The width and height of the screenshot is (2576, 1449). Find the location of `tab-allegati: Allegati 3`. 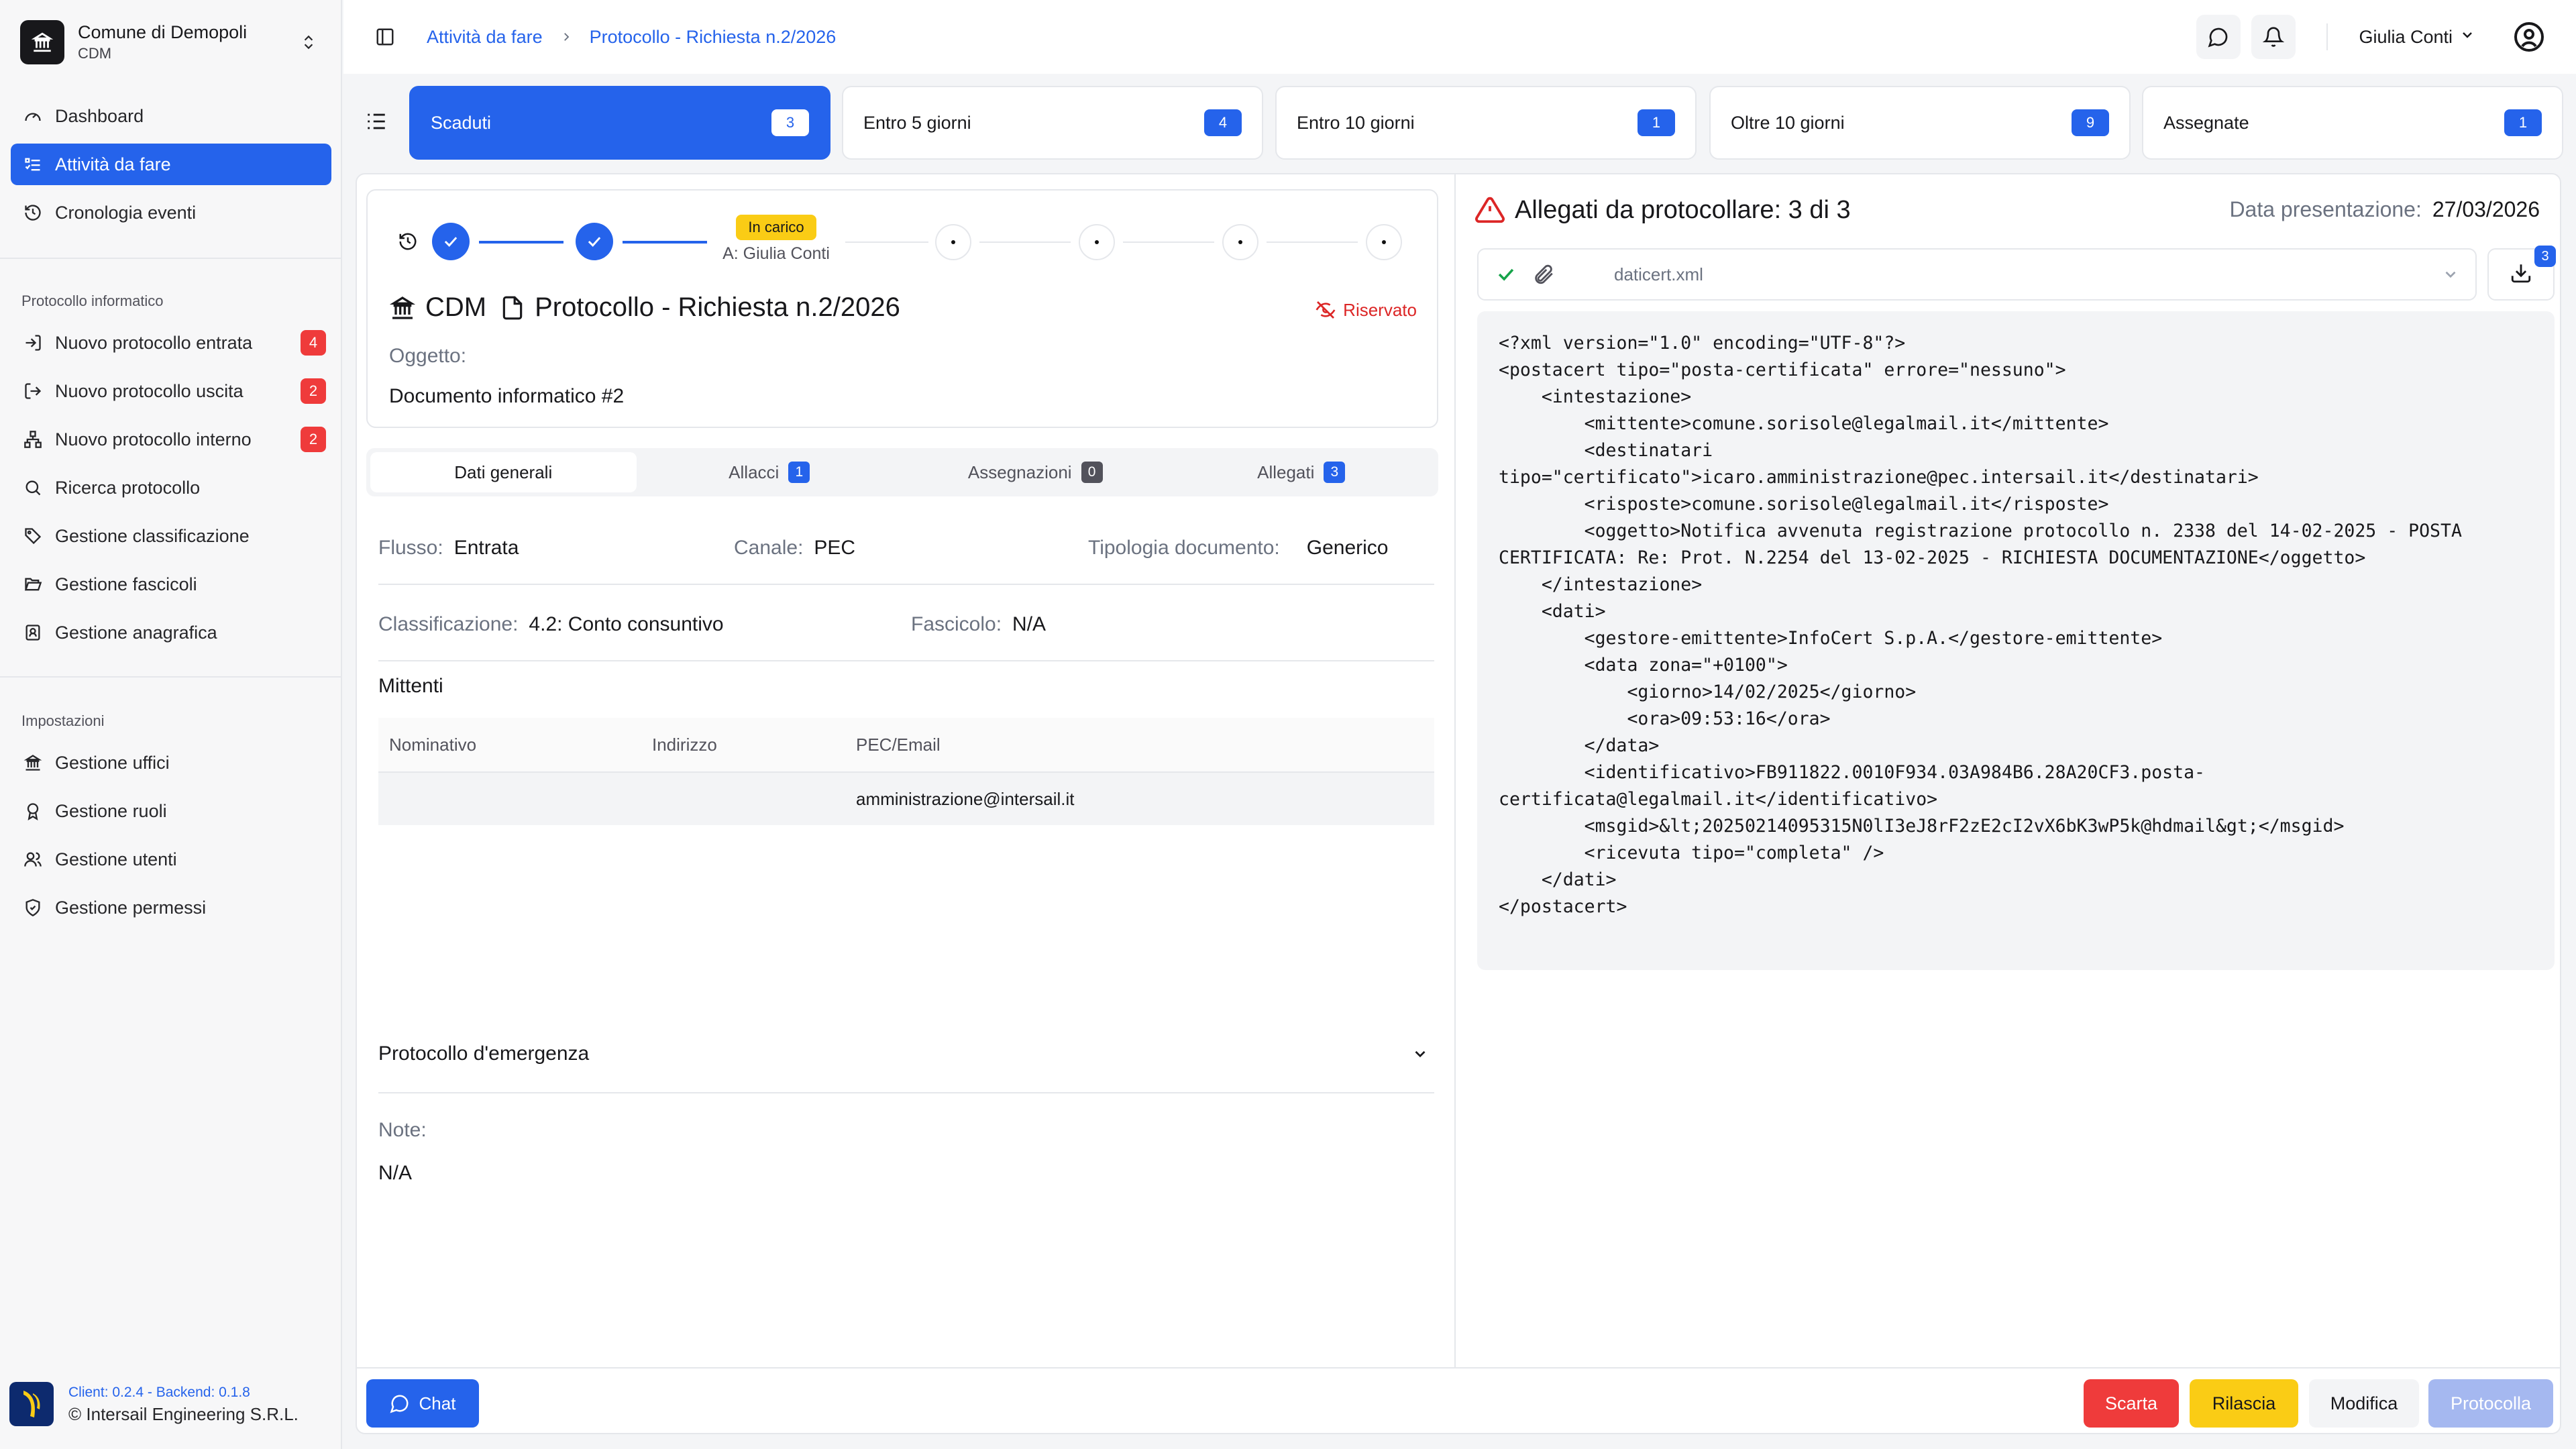

tab-allegati: Allegati 3 is located at coordinates (1302, 472).